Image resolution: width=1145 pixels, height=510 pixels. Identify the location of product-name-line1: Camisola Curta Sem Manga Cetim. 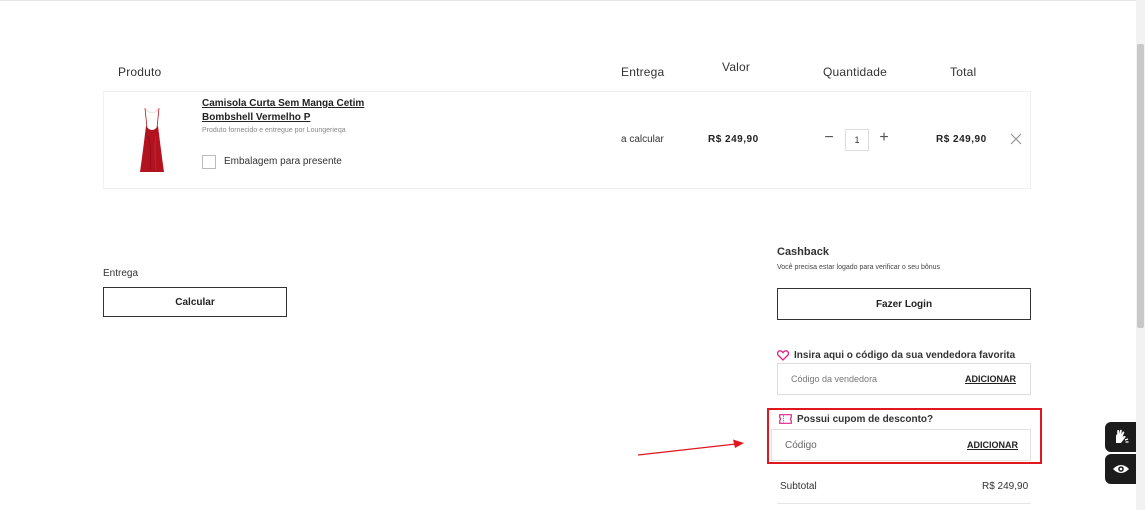
(283, 103).